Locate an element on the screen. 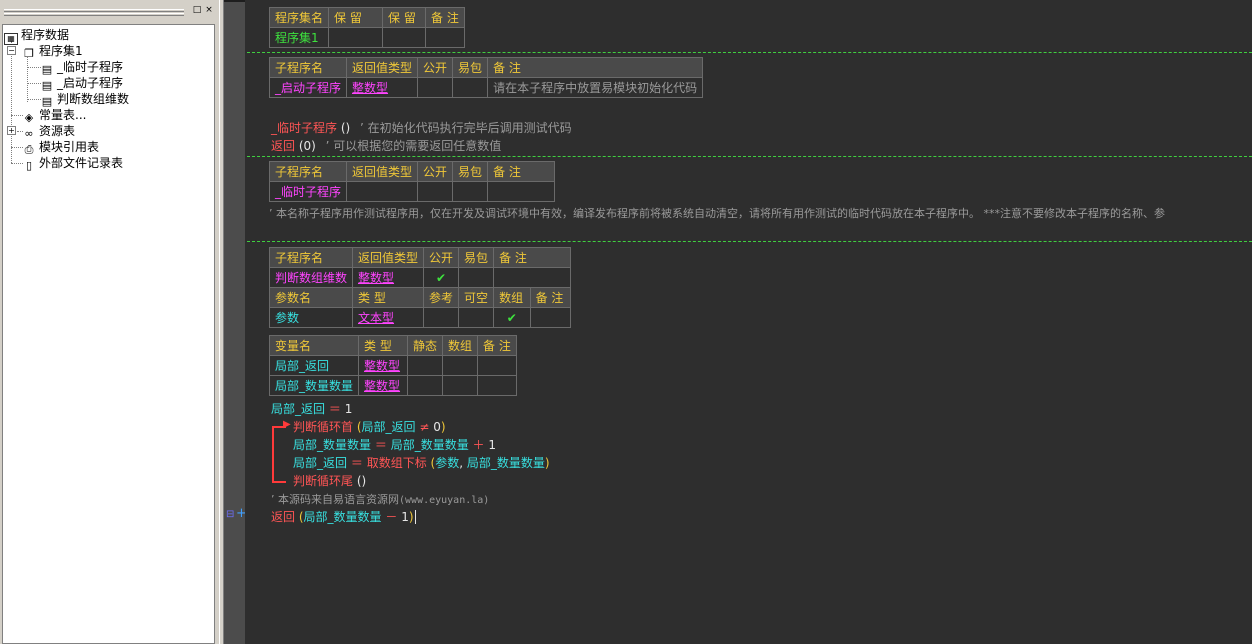 The image size is (1252, 644). function-name: 取数组下标 is located at coordinates (396, 463).